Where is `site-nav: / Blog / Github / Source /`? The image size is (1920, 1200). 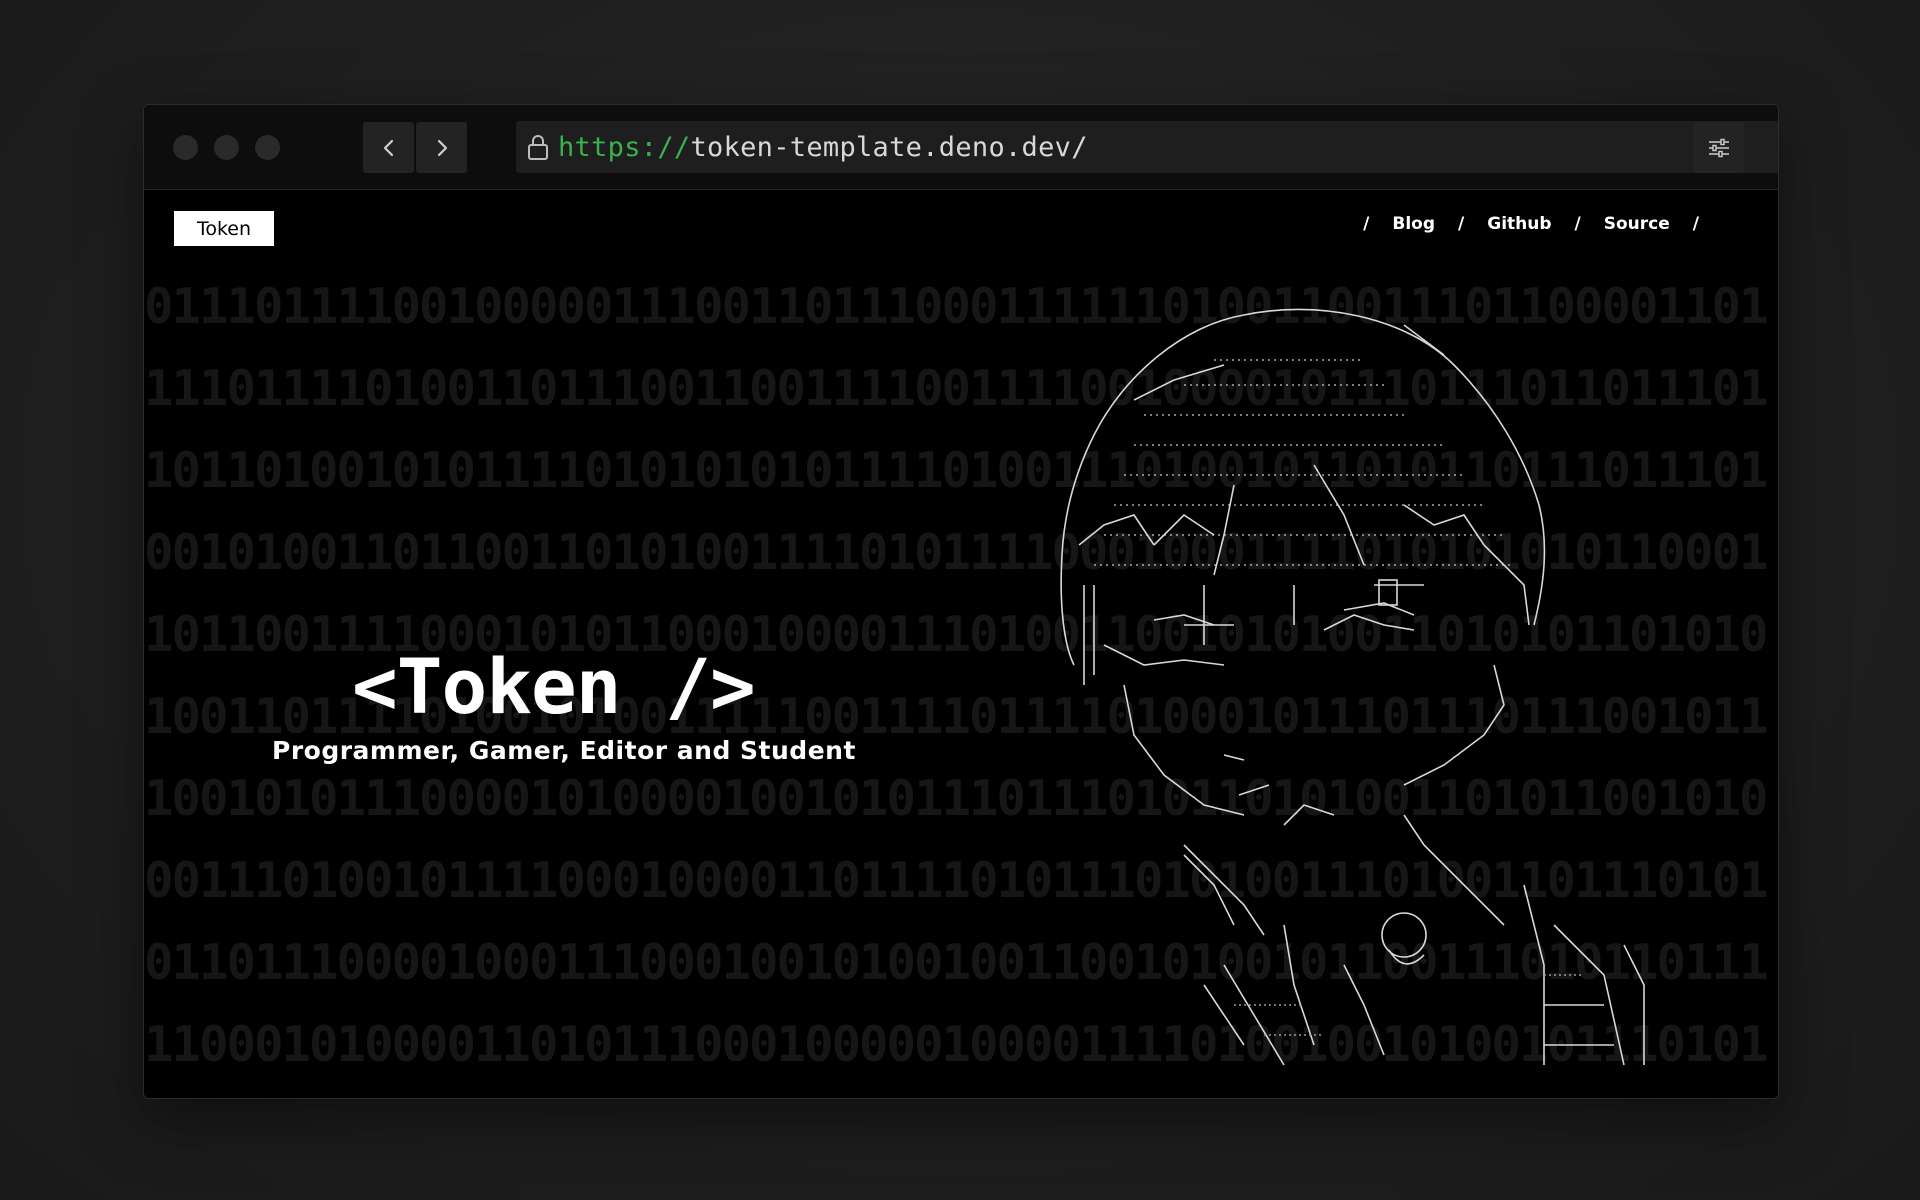
site-nav: / Blog / Github / Source / is located at coordinates (1531, 224).